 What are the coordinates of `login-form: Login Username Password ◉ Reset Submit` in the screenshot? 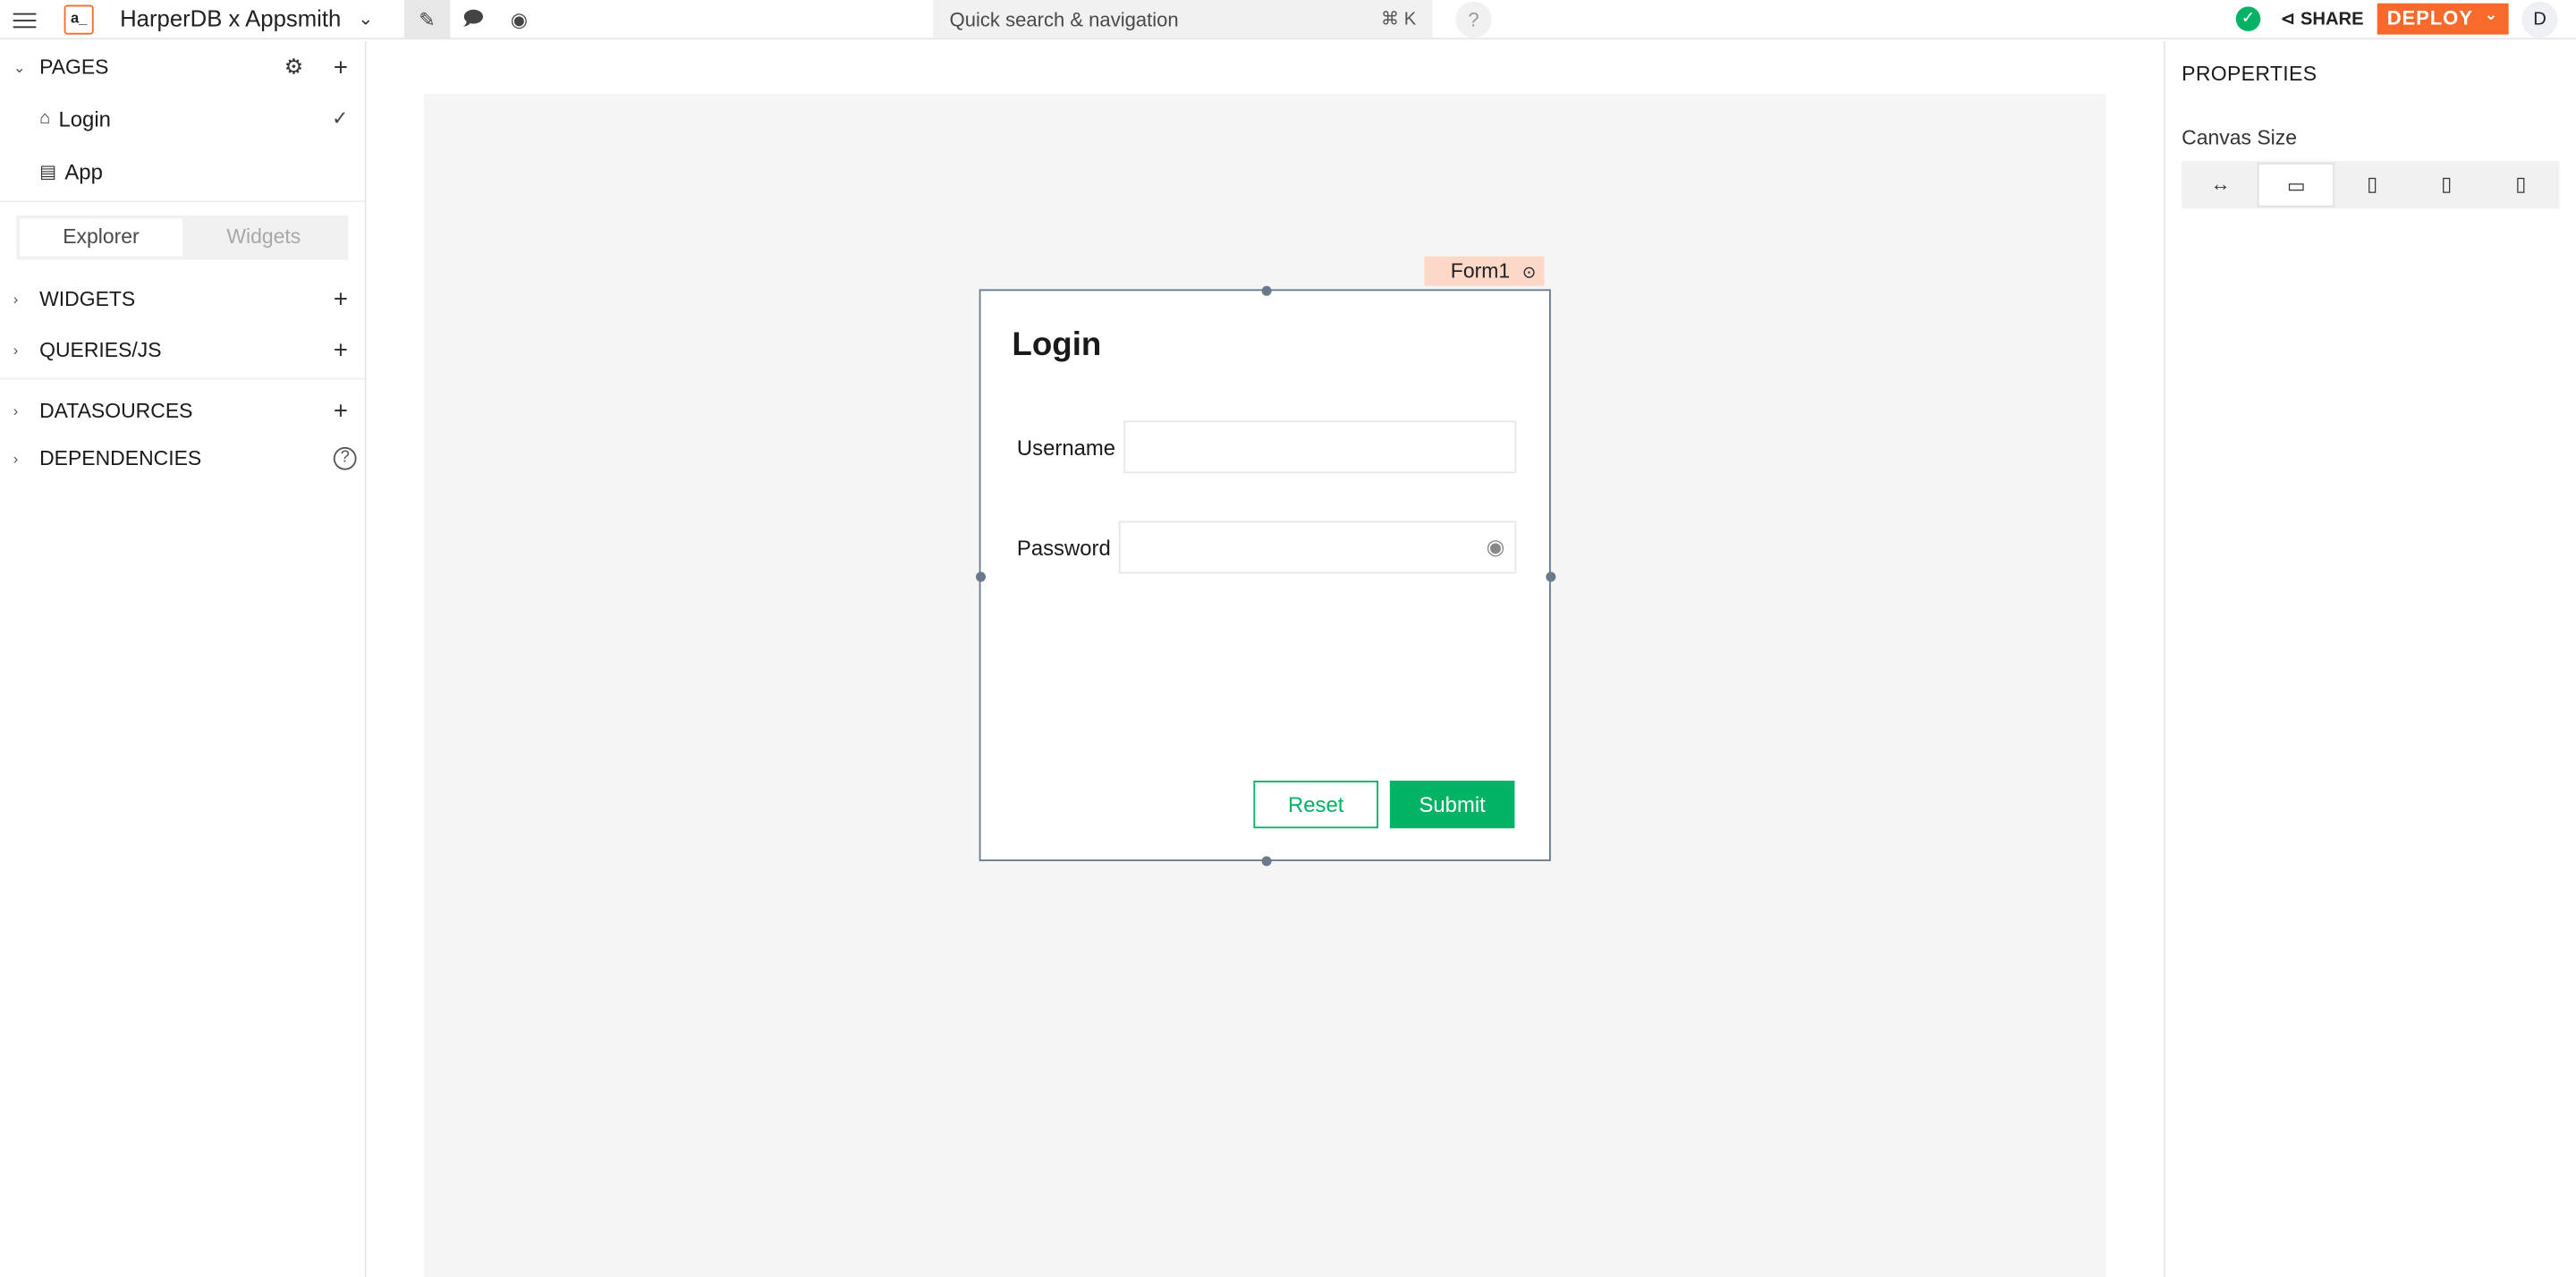 It's located at (1265, 576).